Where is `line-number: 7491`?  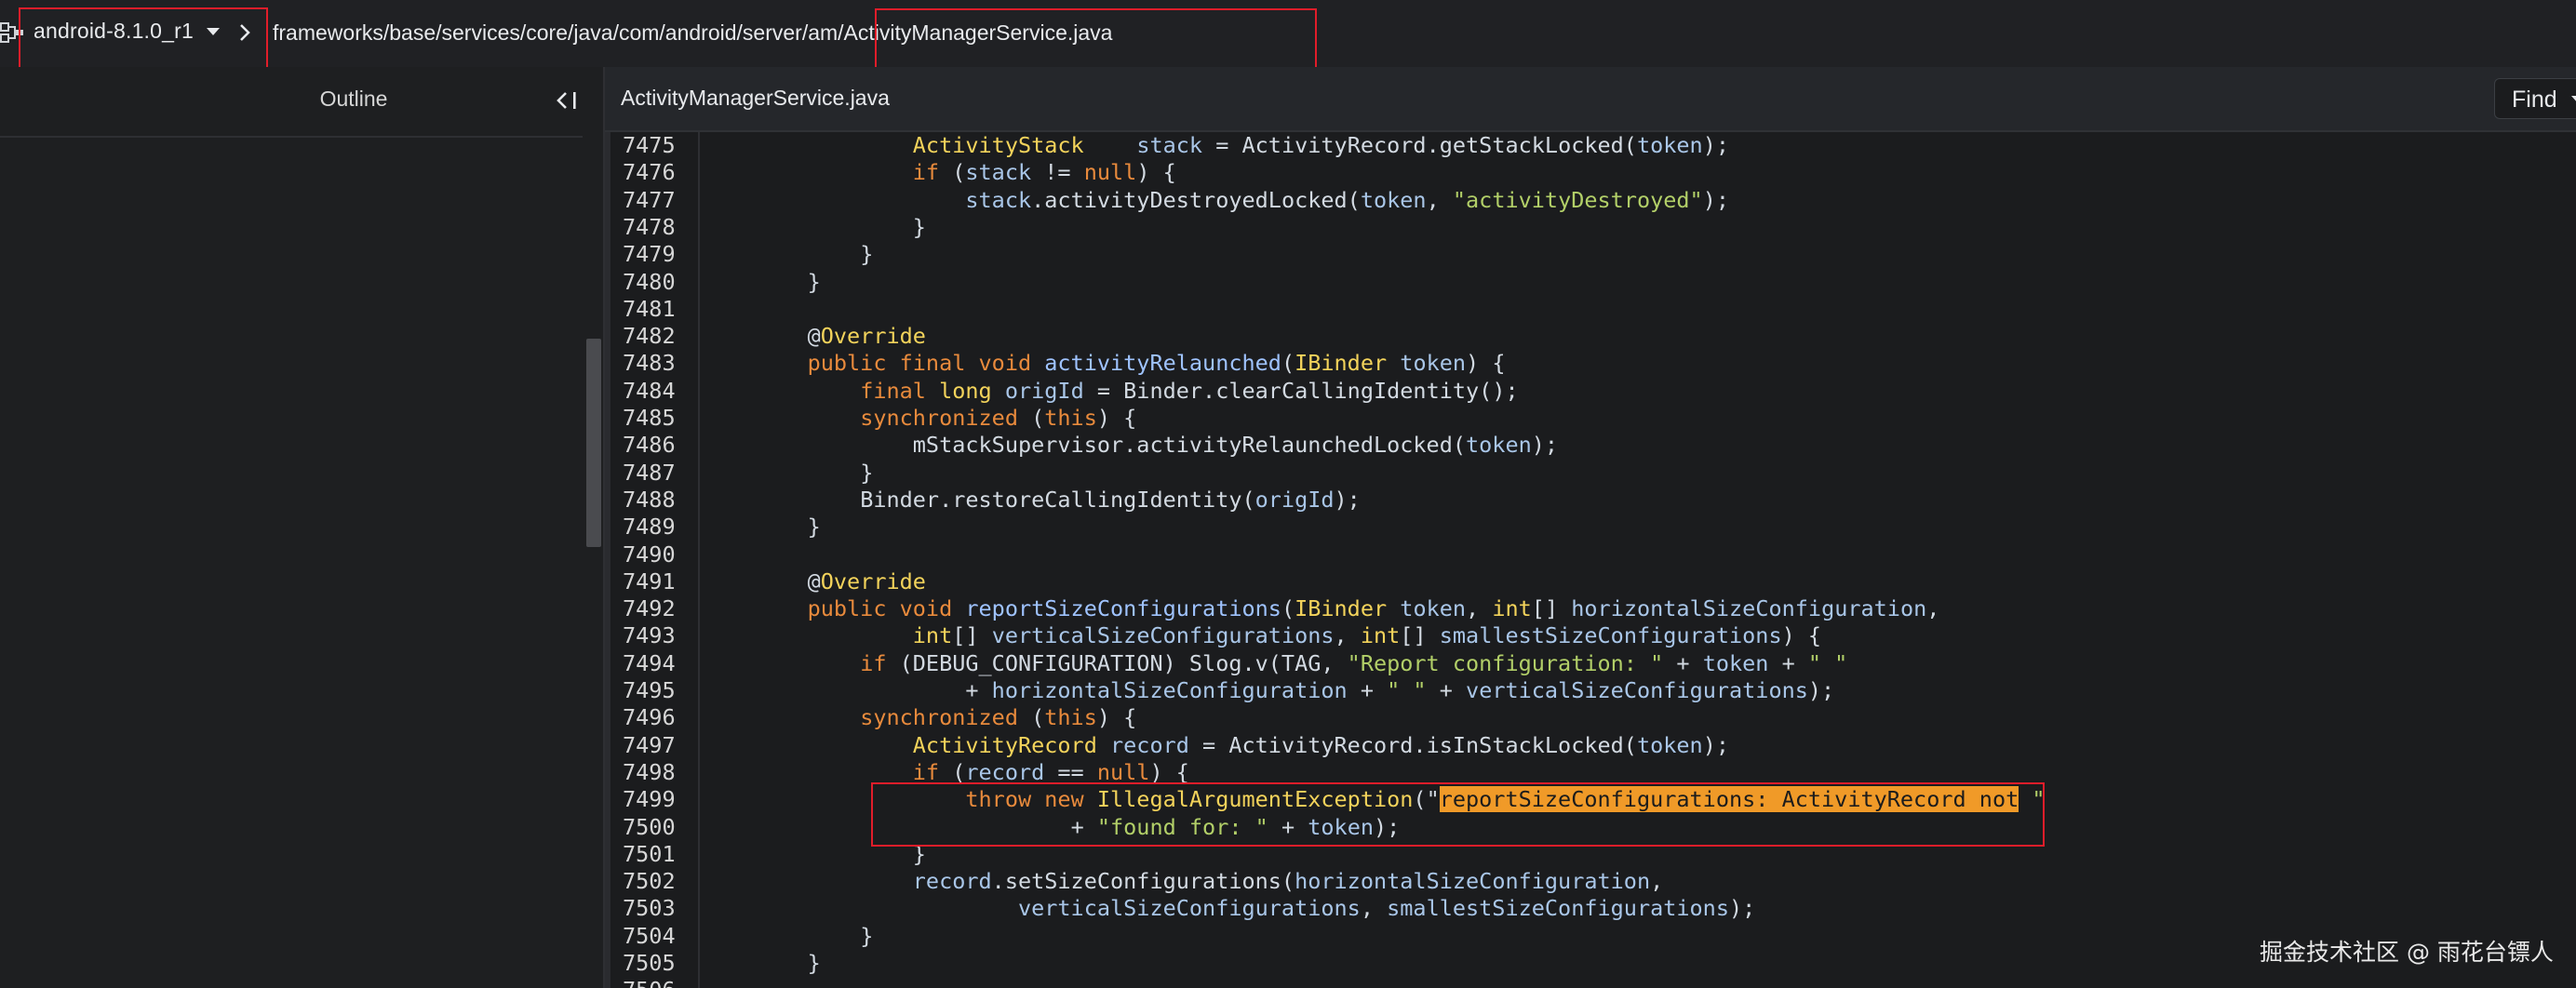
line-number: 7491 is located at coordinates (649, 581).